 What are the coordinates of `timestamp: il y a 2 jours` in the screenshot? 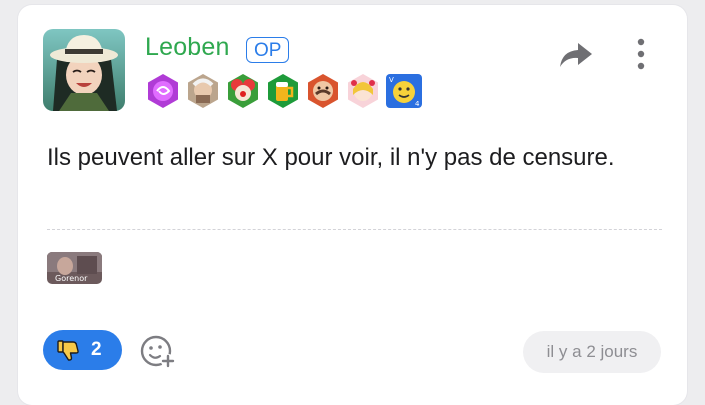 It's located at (592, 352).